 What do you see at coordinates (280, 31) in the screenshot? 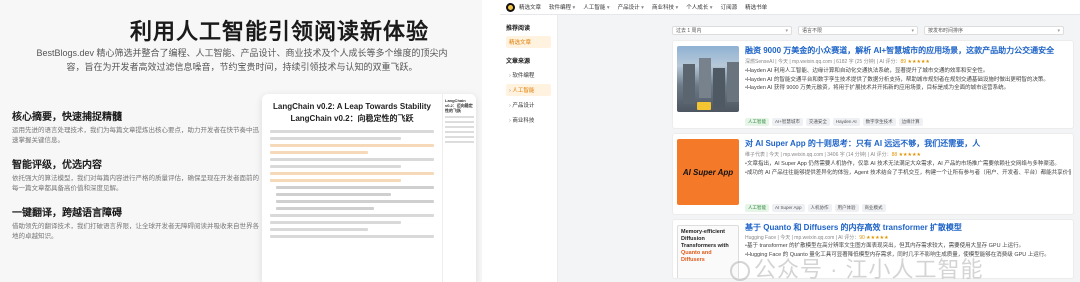
I see `hero-title: 利用人工智能引领阅读新体验` at bounding box center [280, 31].